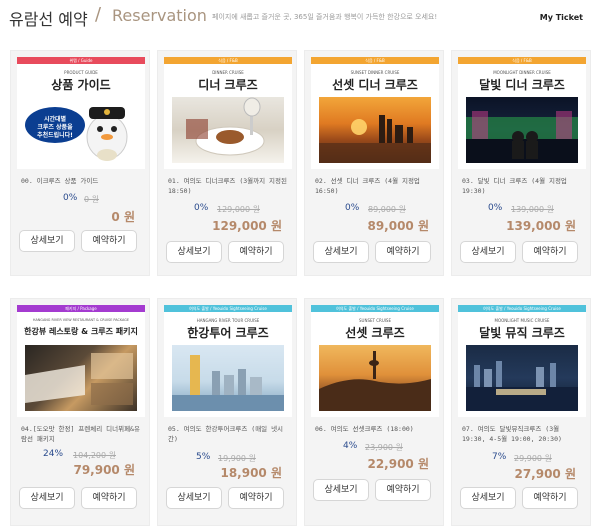  I want to click on category-band: 위멤 / Guide, so click(81, 60).